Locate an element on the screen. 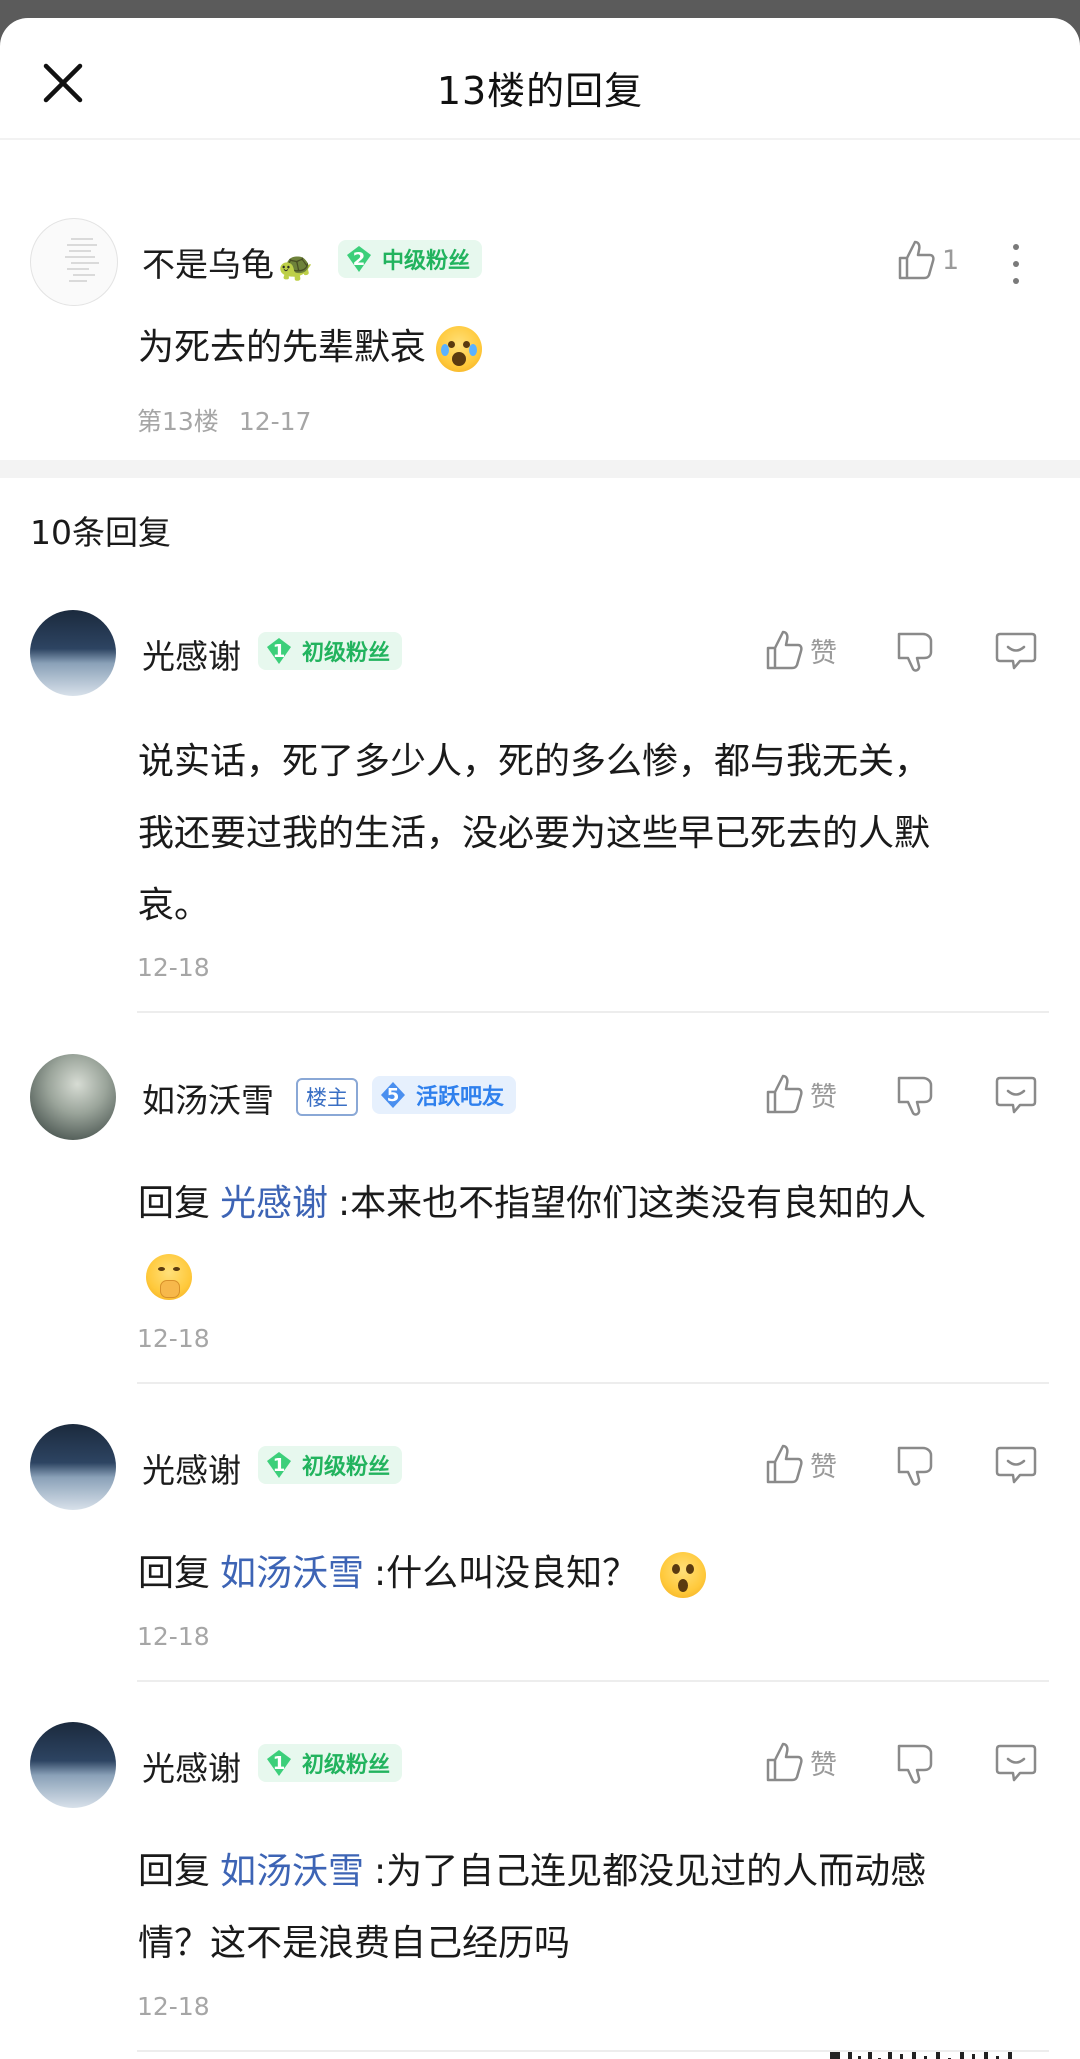 Image resolution: width=1080 pixels, height=2059 pixels. username: 不是乌龟 🐢 is located at coordinates (227, 262).